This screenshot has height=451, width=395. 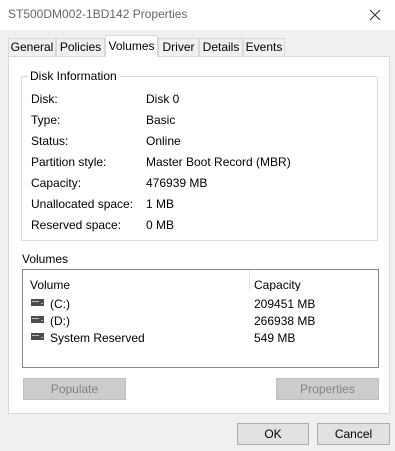 What do you see at coordinates (73, 76) in the screenshot?
I see `group-title: Disk Information` at bounding box center [73, 76].